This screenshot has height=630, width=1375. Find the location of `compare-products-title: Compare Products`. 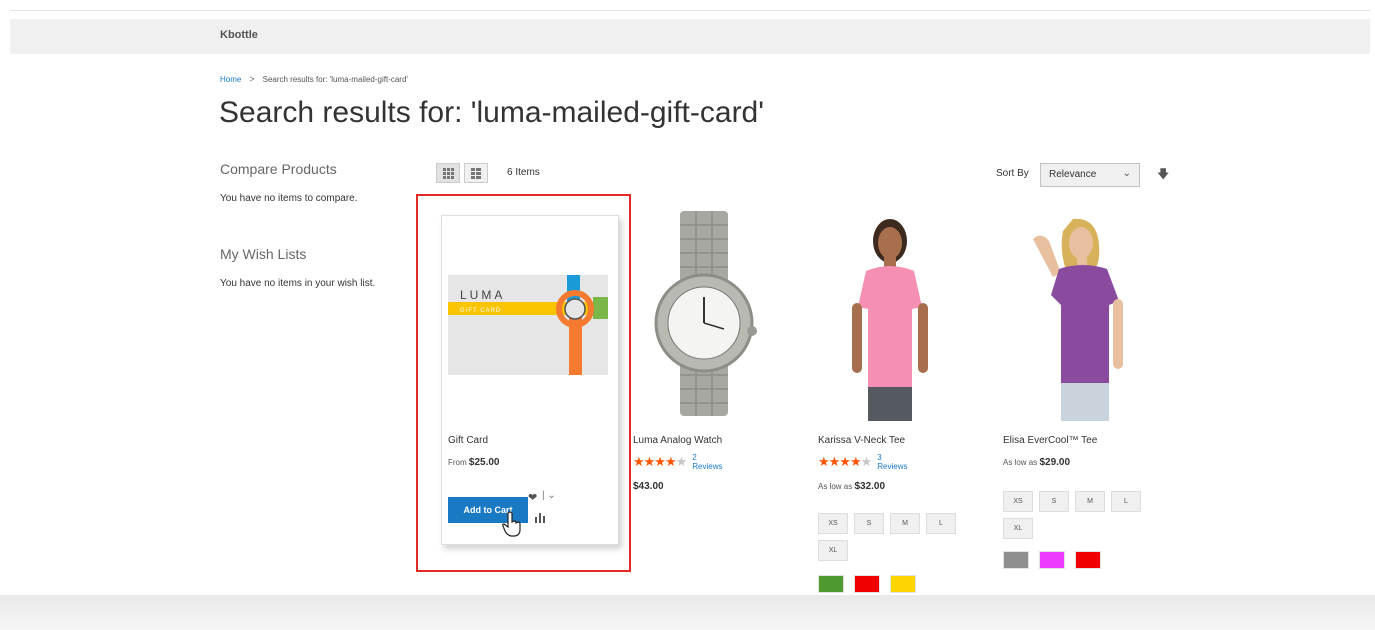

compare-products-title: Compare Products is located at coordinates (278, 169).